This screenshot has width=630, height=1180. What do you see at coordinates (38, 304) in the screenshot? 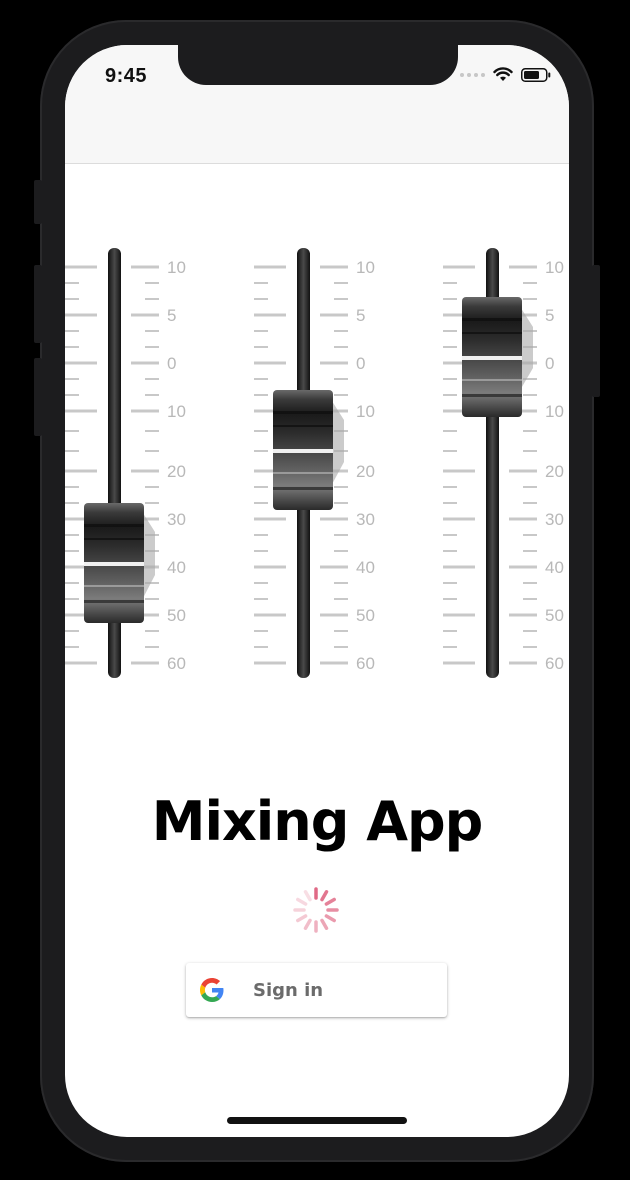
I see `volume-up-button` at bounding box center [38, 304].